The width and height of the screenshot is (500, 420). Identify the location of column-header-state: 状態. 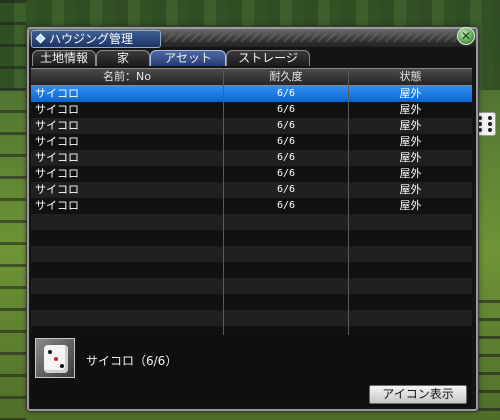
(410, 77).